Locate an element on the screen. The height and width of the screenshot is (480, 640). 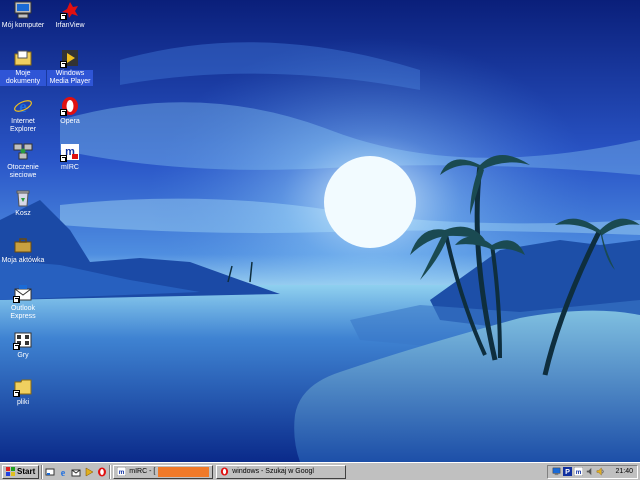
my-documents-icon is located at coordinates (23, 58).